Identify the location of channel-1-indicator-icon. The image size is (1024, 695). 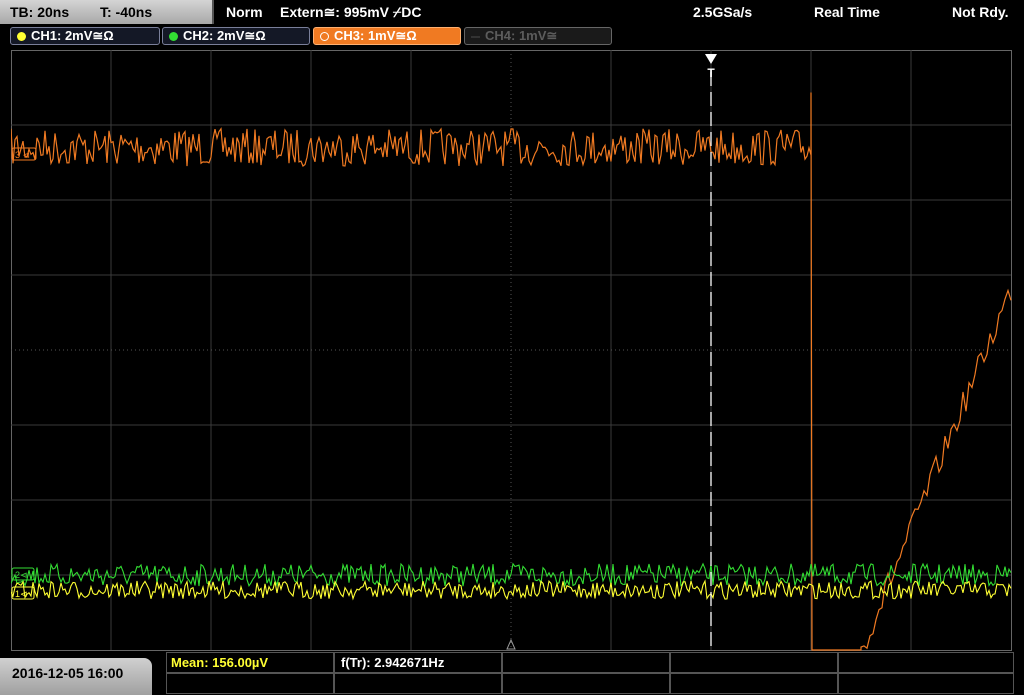
(21, 36).